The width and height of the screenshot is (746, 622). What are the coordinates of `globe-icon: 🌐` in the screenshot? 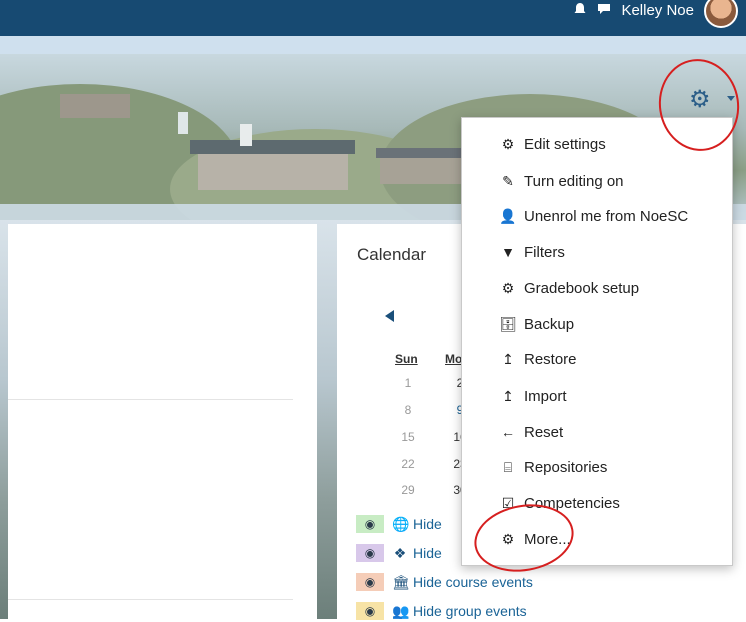 It's located at (401, 523).